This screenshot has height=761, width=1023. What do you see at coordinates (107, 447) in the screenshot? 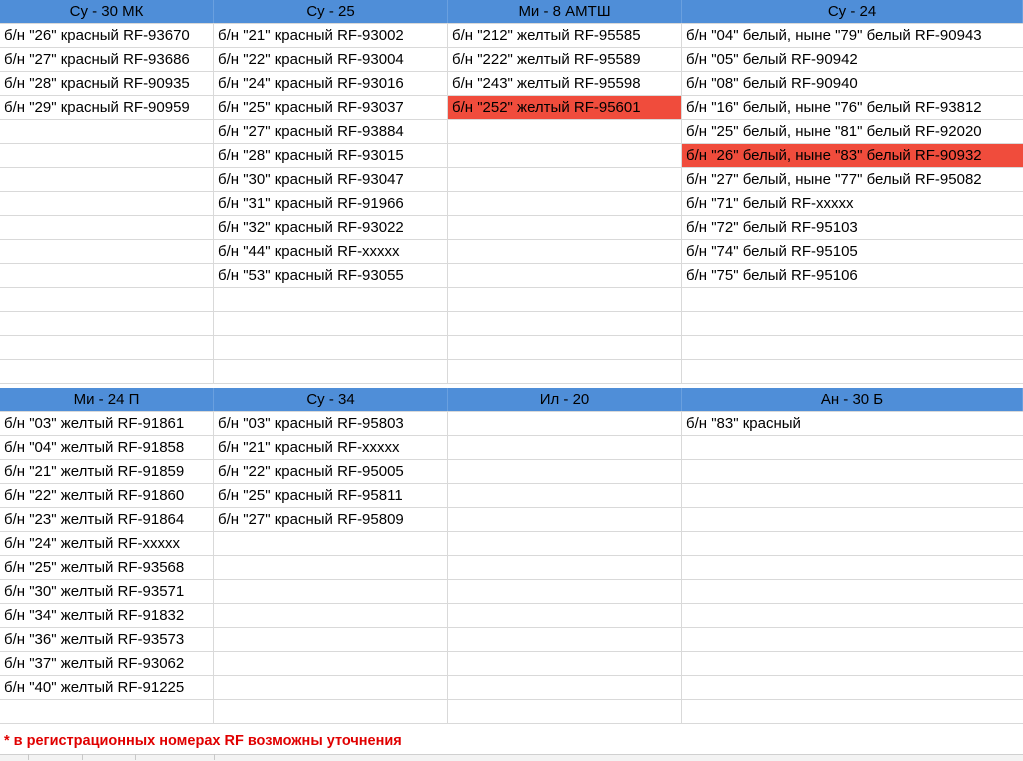
I see `table-cell: б/н "04" желтый RF-91858` at bounding box center [107, 447].